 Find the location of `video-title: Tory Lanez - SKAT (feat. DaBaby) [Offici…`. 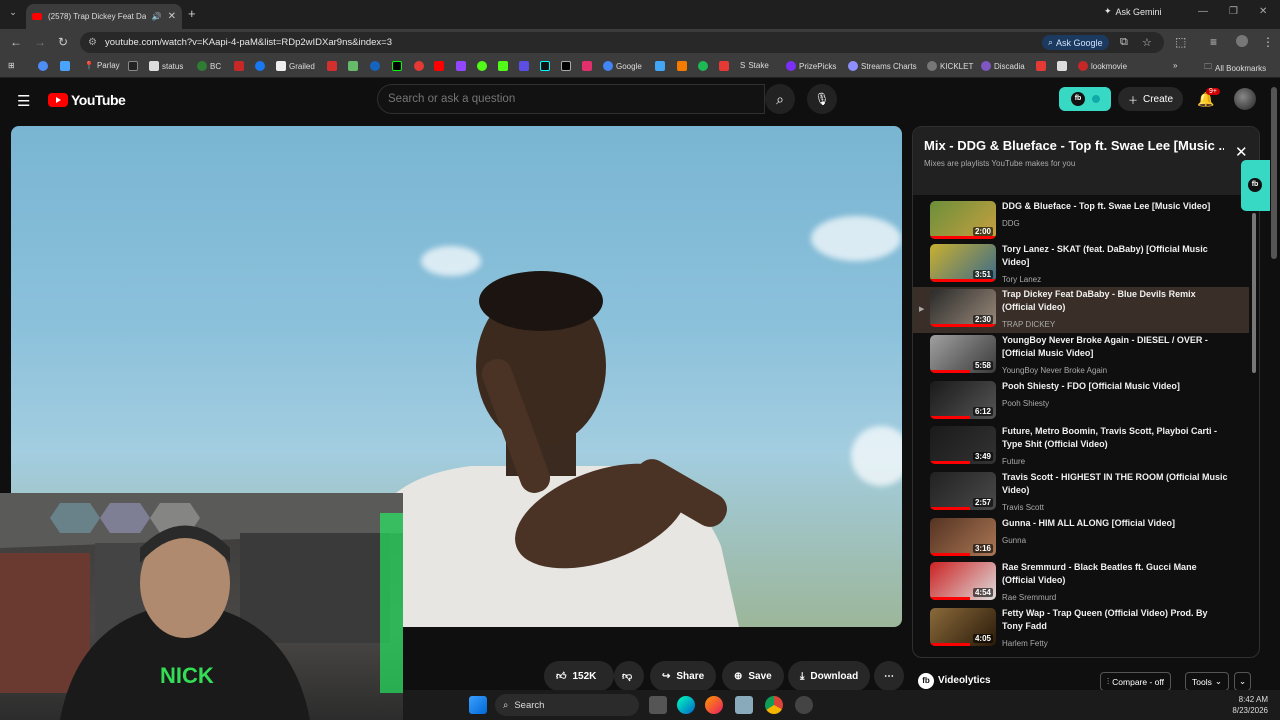

video-title: Tory Lanez - SKAT (feat. DaBaby) [Offici… is located at coordinates (1115, 256).